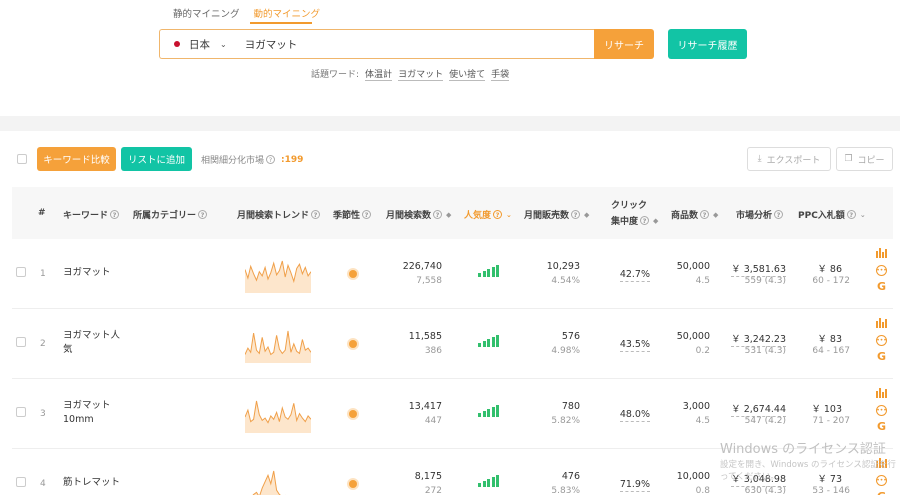 The height and width of the screenshot is (495, 900). What do you see at coordinates (831, 281) in the screenshot?
I see `row-ppc-sub: 60 - 172` at bounding box center [831, 281].